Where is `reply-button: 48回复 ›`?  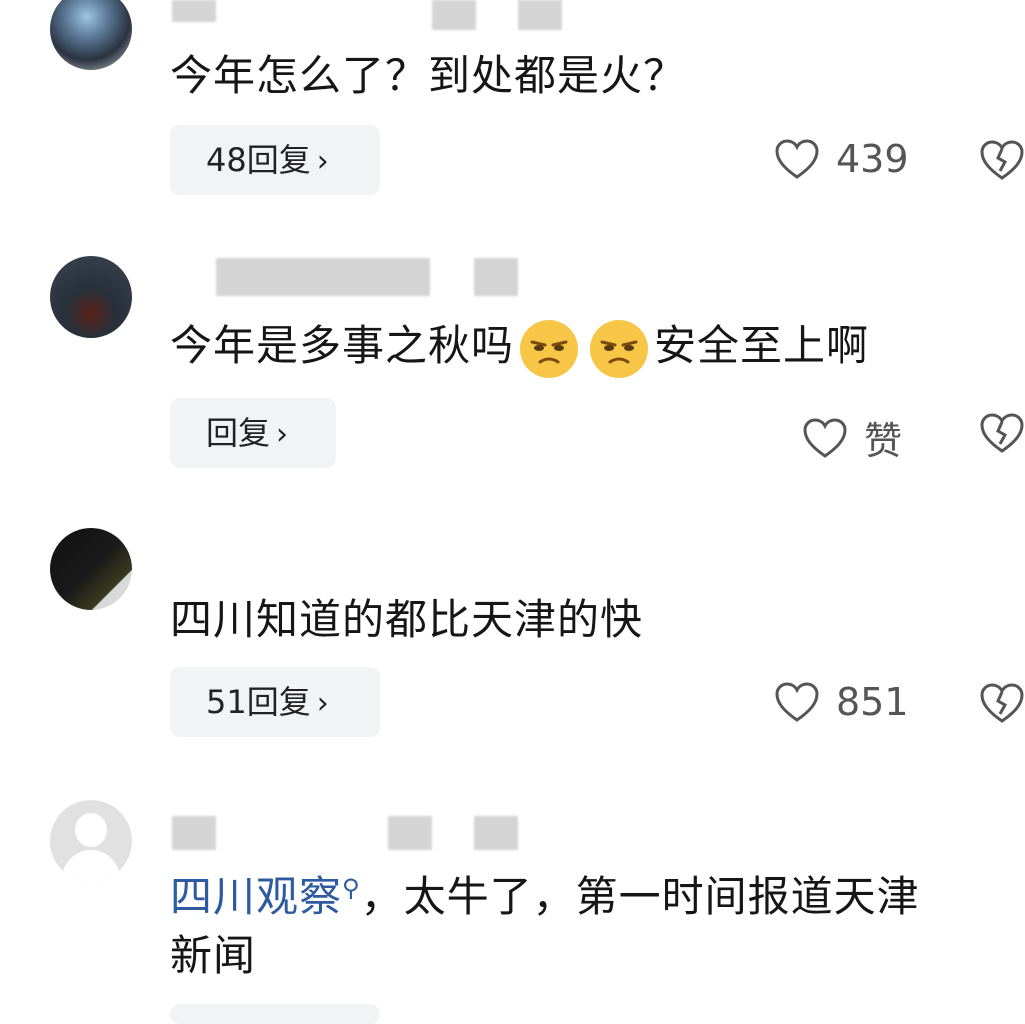 reply-button: 48回复 › is located at coordinates (275, 160).